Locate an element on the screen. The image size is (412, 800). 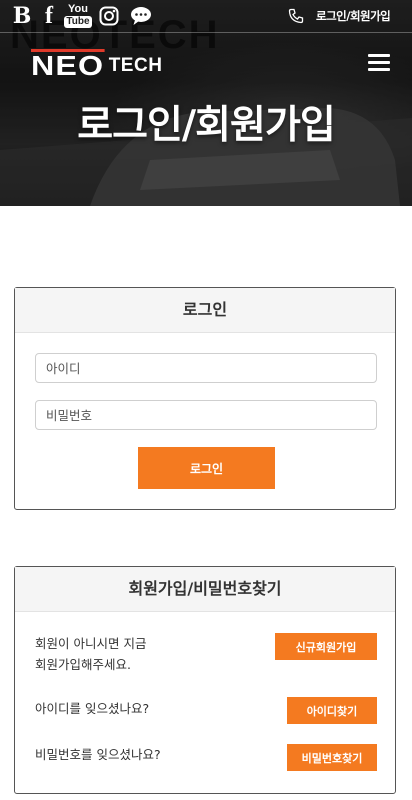
id-input is located at coordinates (206, 368).